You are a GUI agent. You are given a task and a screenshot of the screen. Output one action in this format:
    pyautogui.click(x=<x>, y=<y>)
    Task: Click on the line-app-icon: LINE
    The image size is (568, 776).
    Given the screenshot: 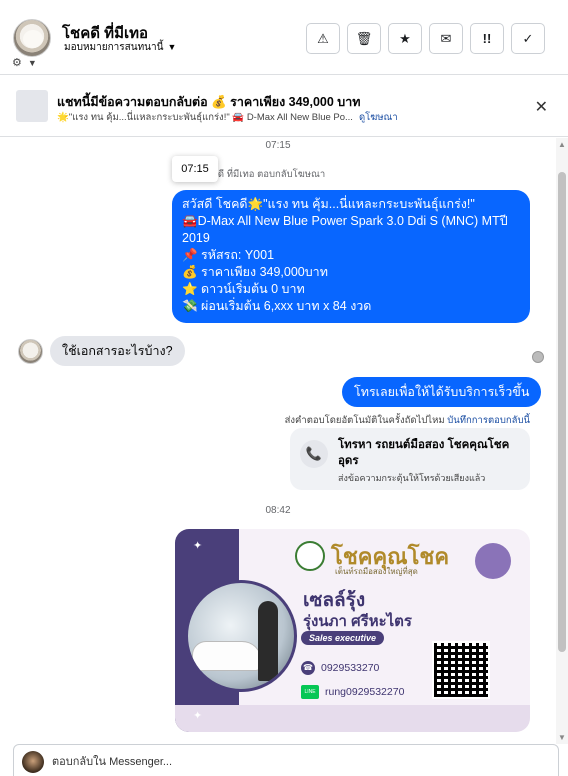 What is the action you would take?
    pyautogui.click(x=310, y=692)
    